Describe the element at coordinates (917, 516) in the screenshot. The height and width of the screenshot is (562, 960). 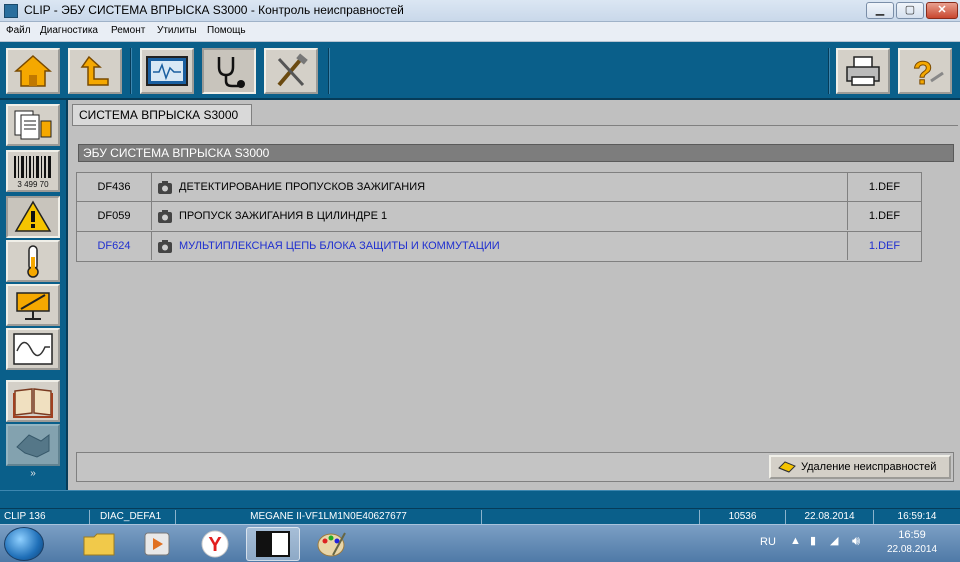
I see `status-time: 16:59:14` at that location.